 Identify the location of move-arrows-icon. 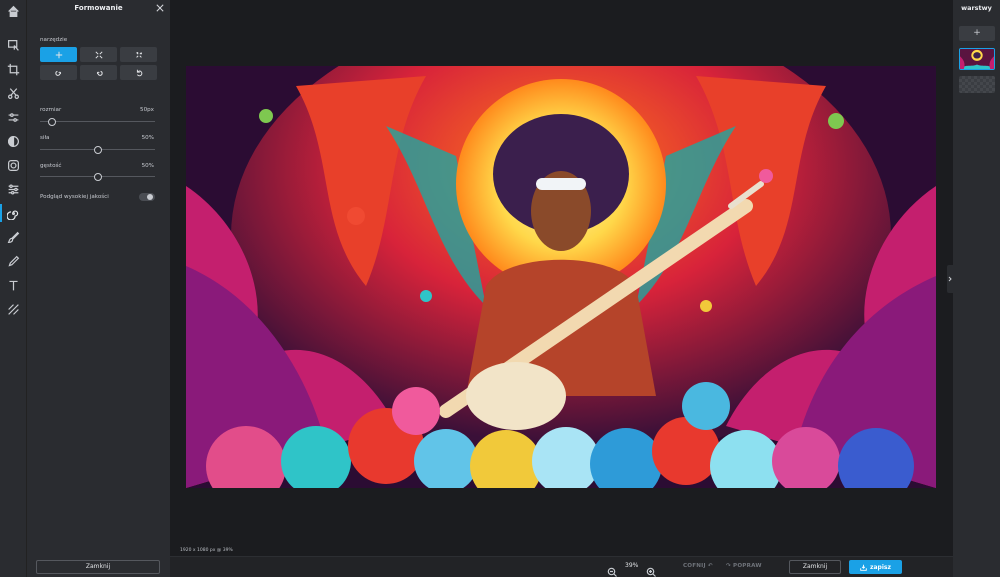
(58, 54).